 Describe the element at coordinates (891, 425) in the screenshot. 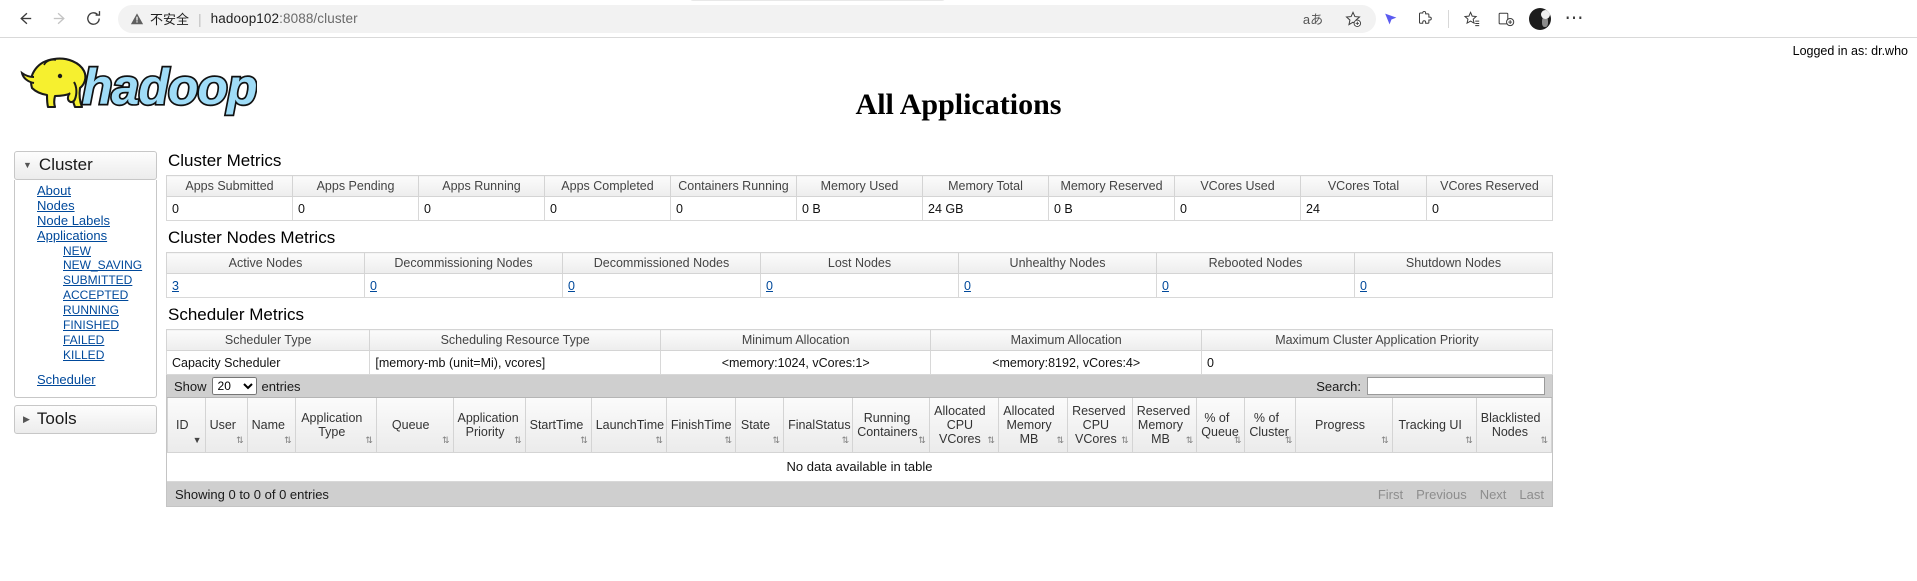

I see `col-running-containers: Running Containers ⇅` at that location.